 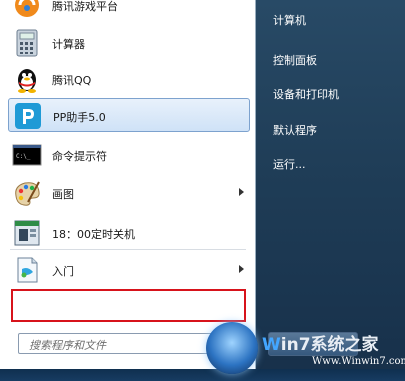 What do you see at coordinates (27, 233) in the screenshot?
I see `shutdown-timer-icon` at bounding box center [27, 233].